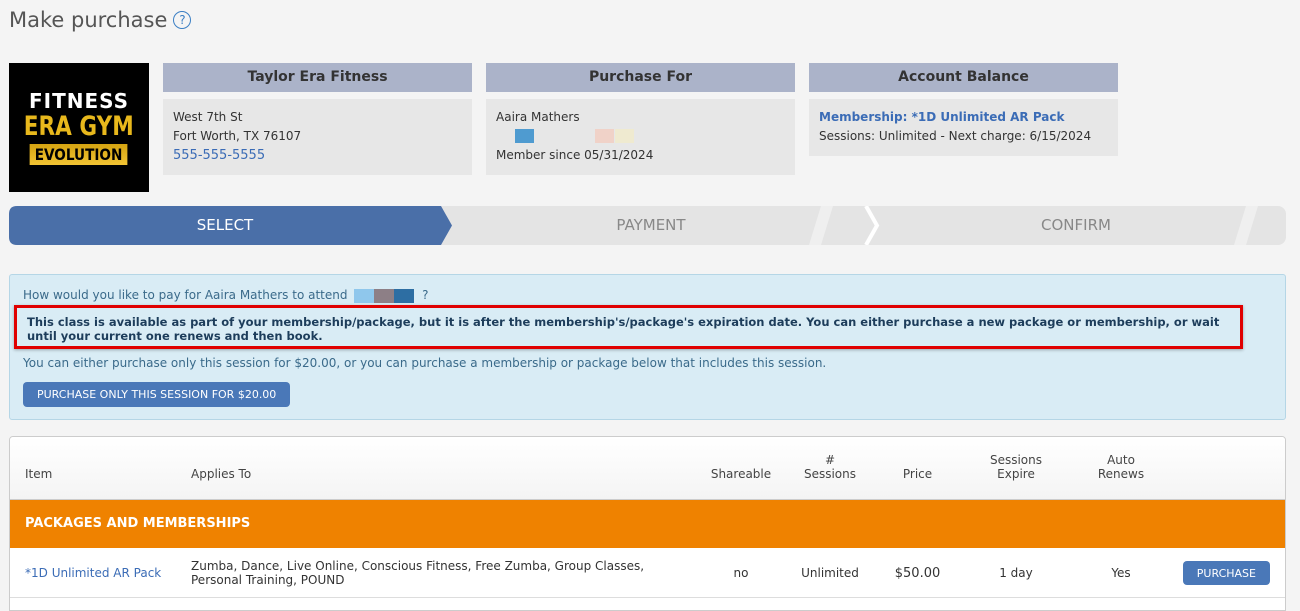 This screenshot has width=1300, height=611. What do you see at coordinates (425, 295) in the screenshot?
I see `payment-question-suffix: ?` at bounding box center [425, 295].